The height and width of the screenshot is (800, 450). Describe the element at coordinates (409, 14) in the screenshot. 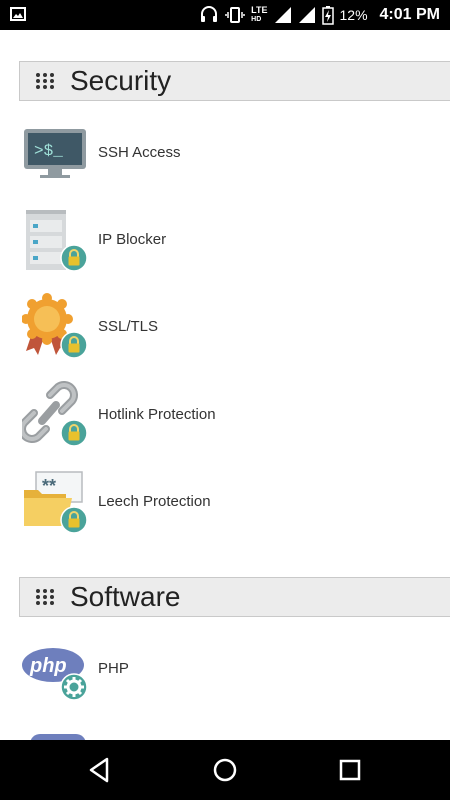

I see `clock: 4:01 PM` at that location.